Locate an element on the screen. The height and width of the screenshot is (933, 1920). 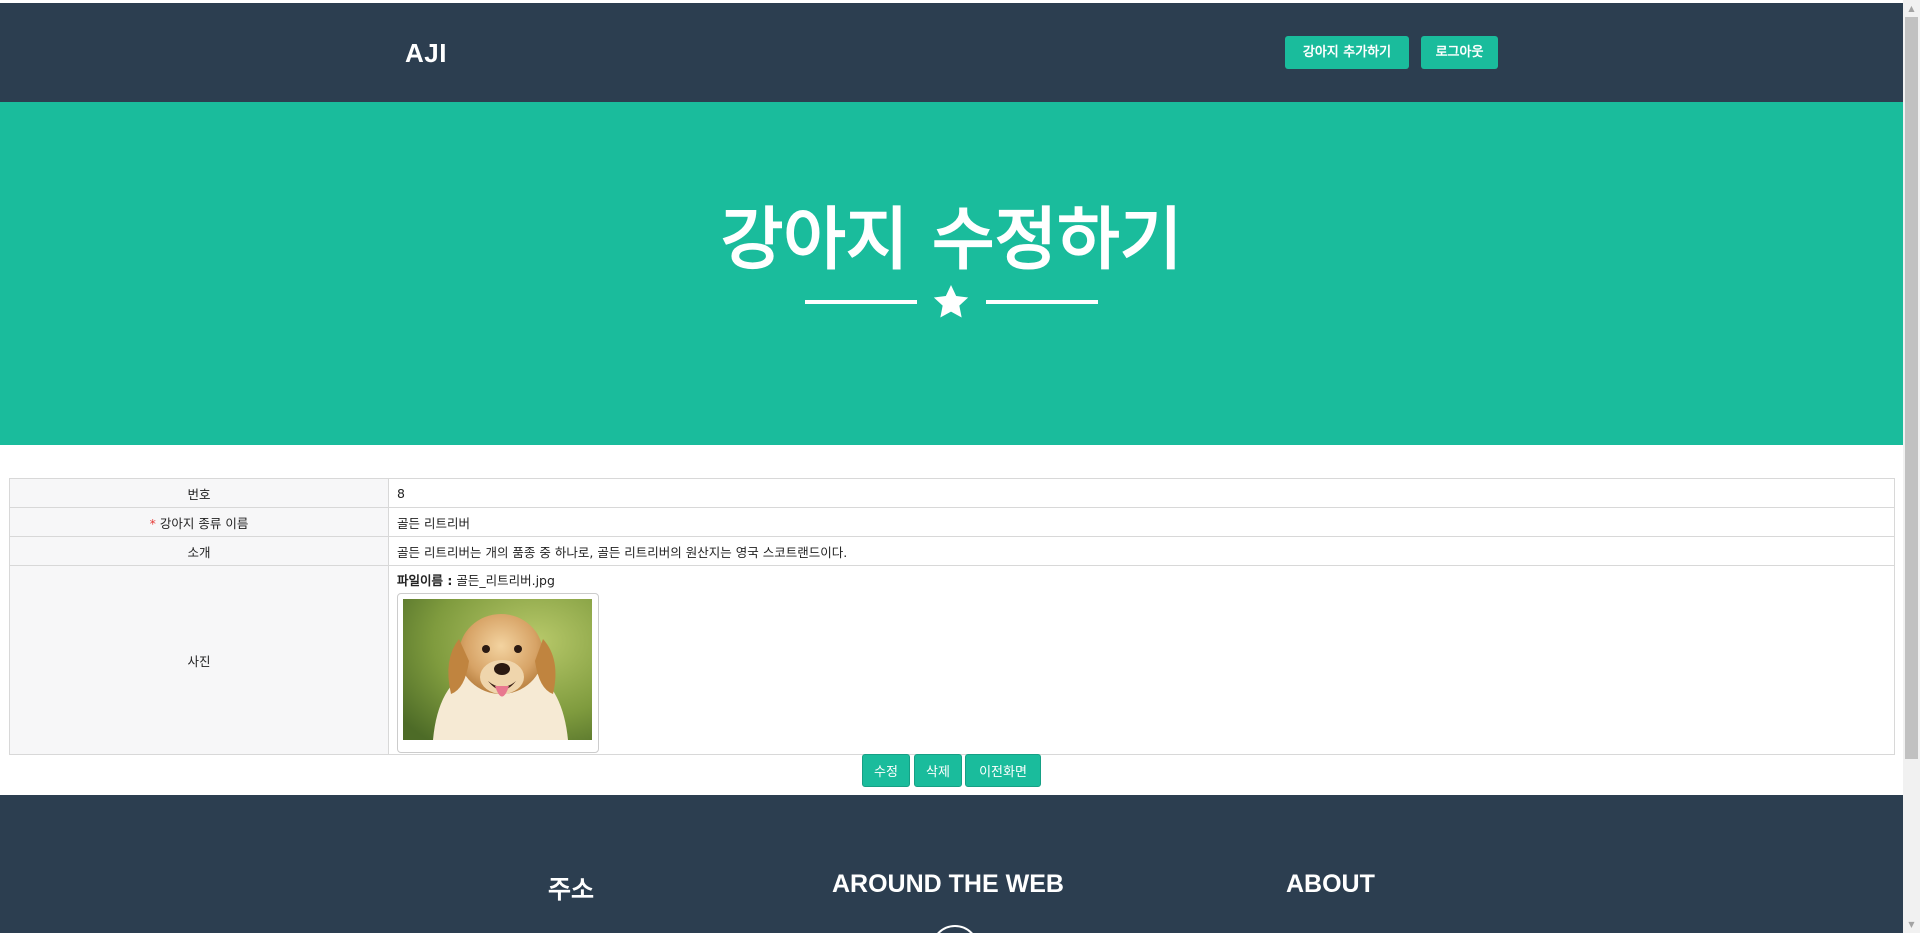
add-dog-button: 강아지 추가하기 is located at coordinates (1347, 52).